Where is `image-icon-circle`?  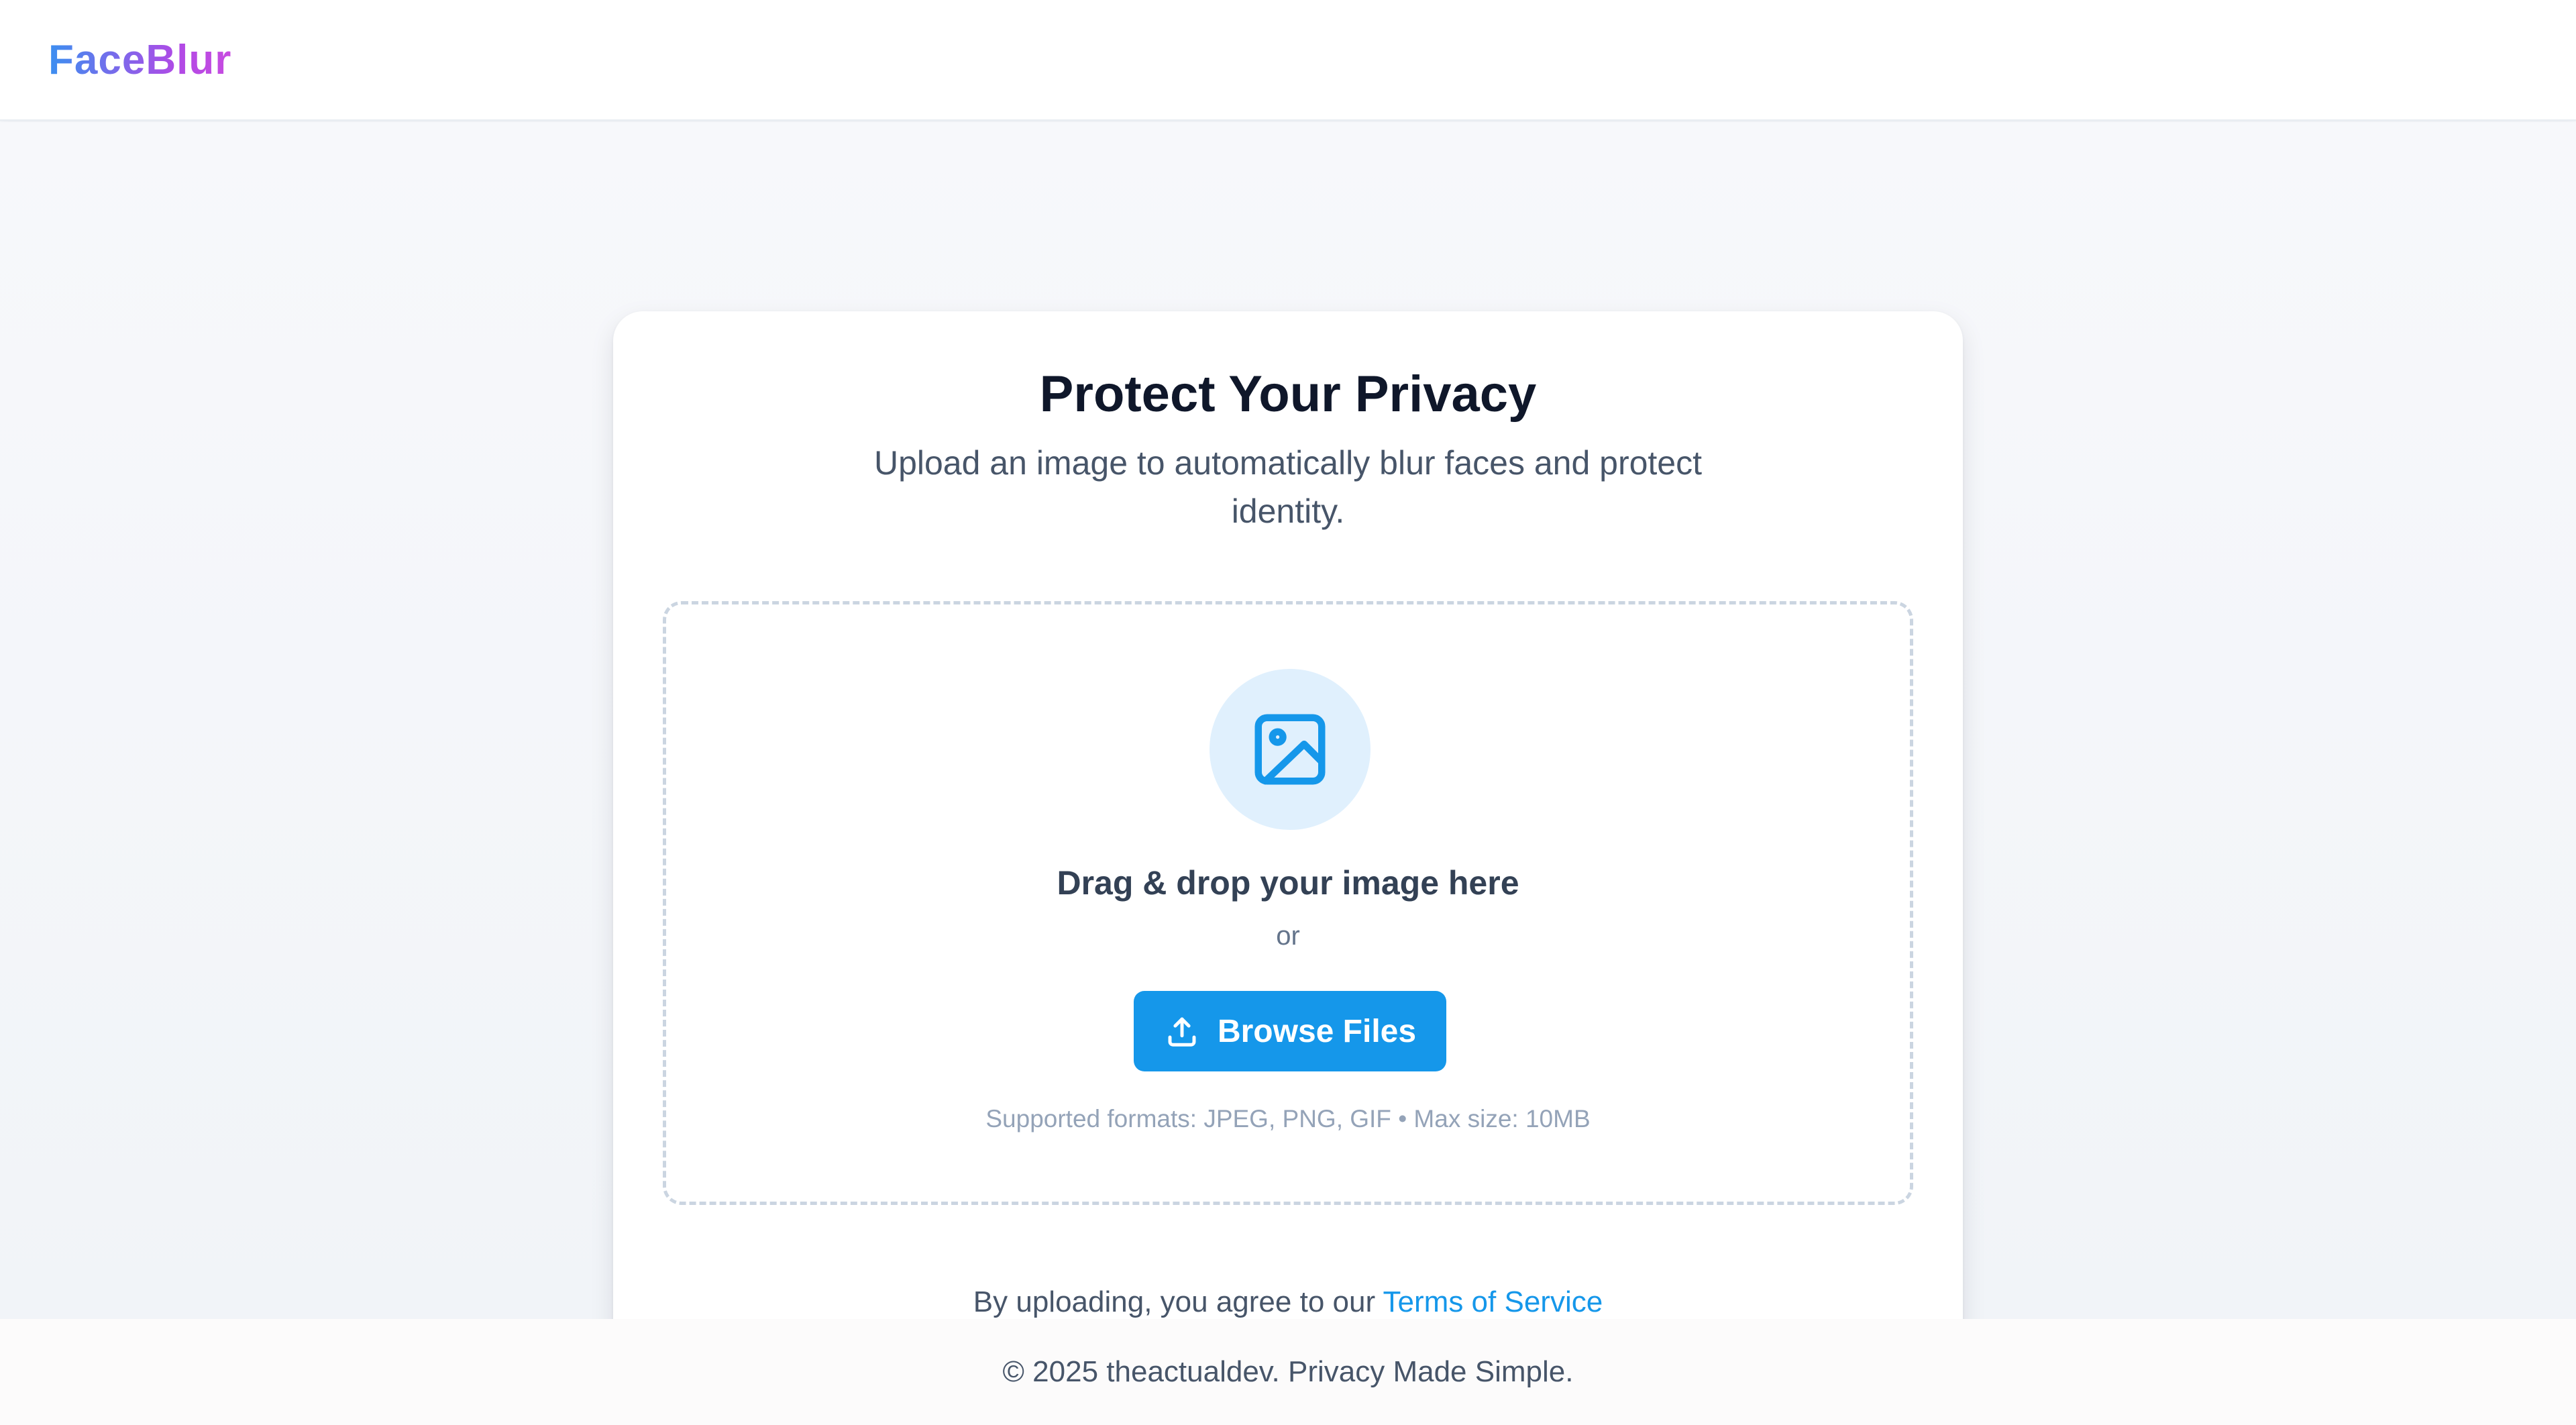 image-icon-circle is located at coordinates (1290, 749).